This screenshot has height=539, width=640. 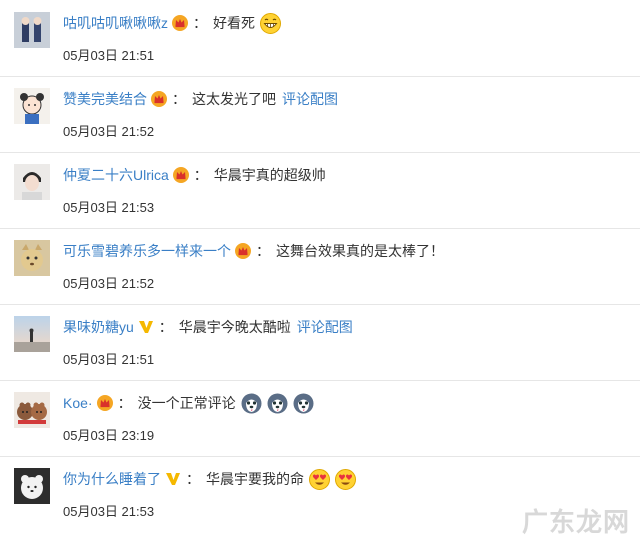 What do you see at coordinates (320, 190) in the screenshot?
I see `comment-row: 仲夏二十六Ulrica ： 华晨宇真的超级帅 05月03日 21:53` at bounding box center [320, 190].